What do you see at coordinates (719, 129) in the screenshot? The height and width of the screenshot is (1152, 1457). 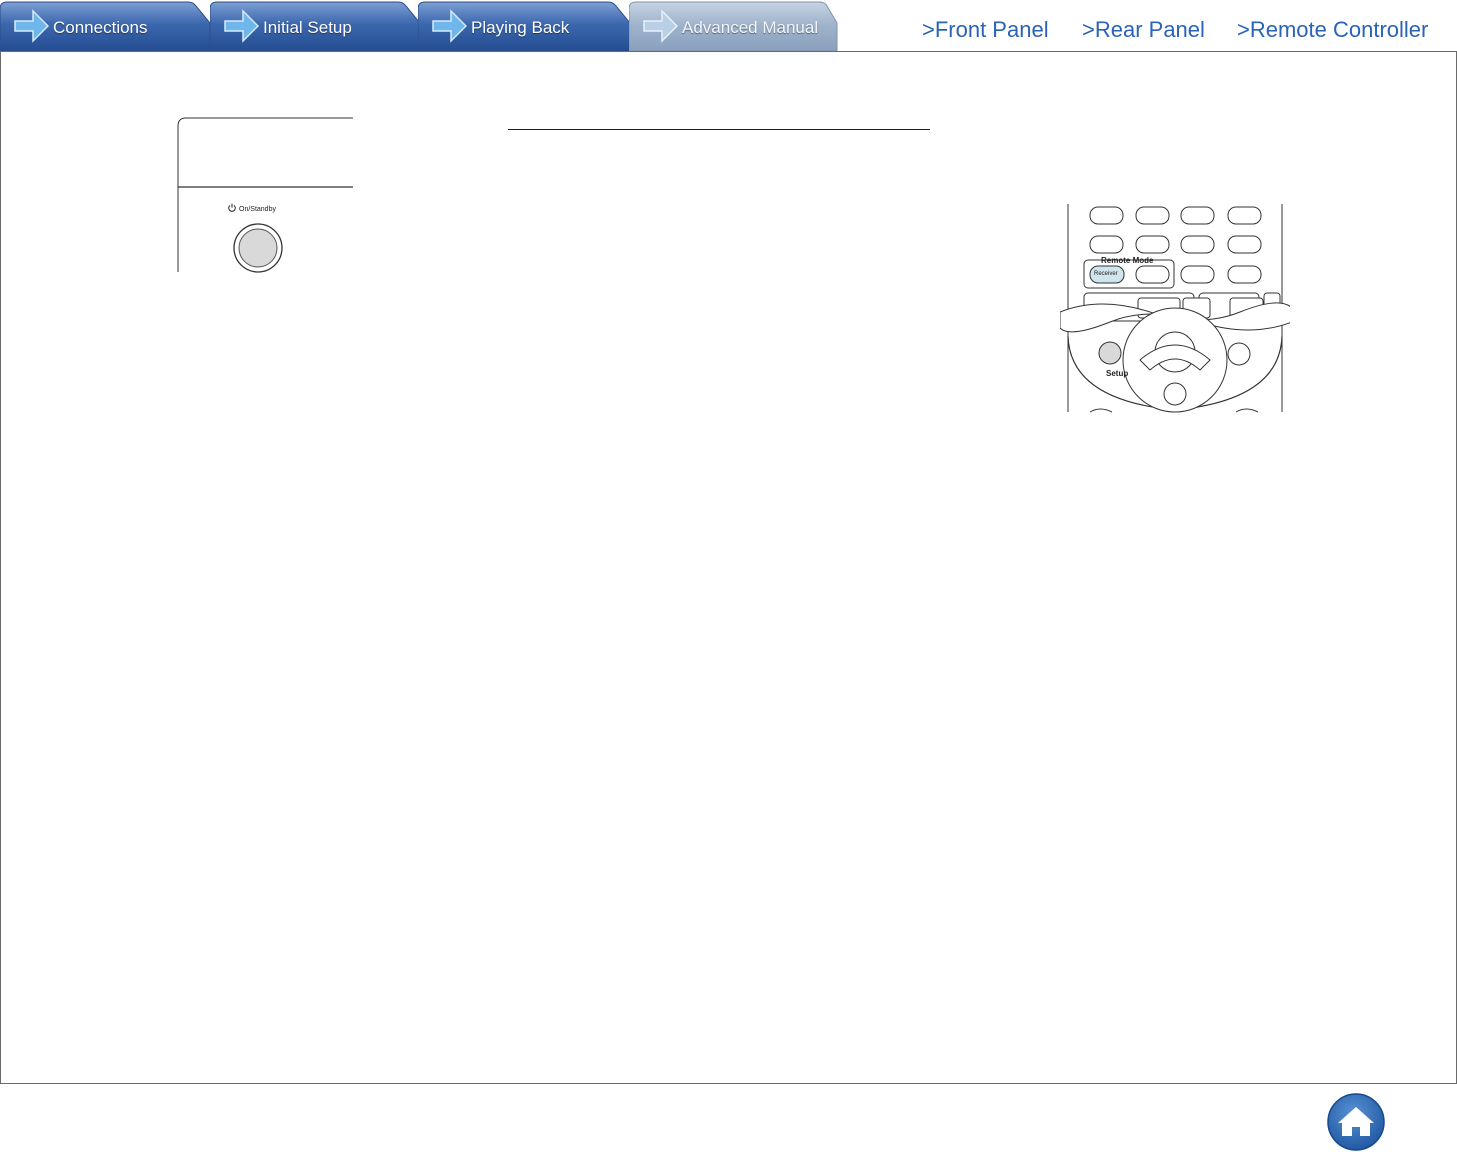 I see `heading-underline` at bounding box center [719, 129].